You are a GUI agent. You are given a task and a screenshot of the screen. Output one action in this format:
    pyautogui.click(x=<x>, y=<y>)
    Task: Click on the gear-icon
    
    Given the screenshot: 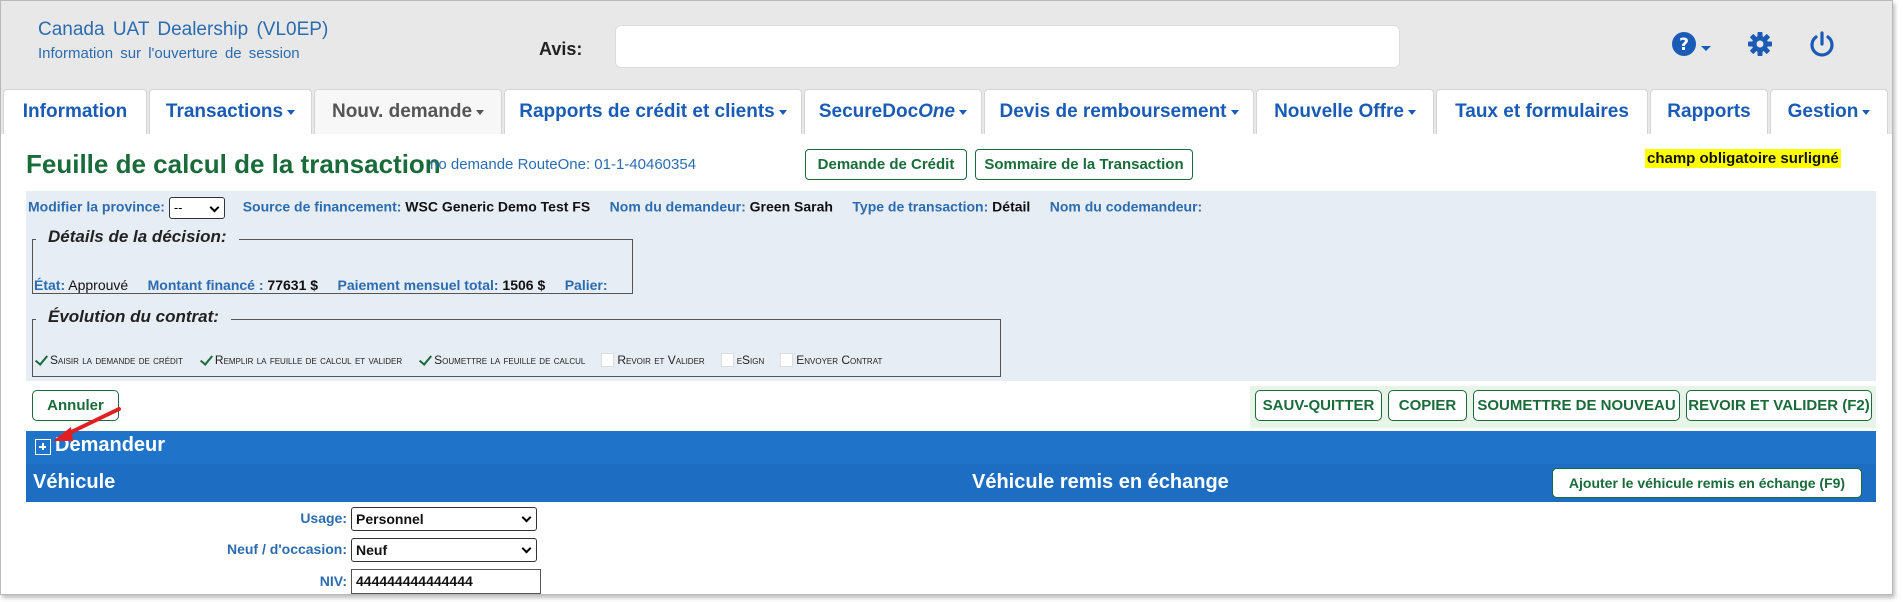 What is the action you would take?
    pyautogui.click(x=1760, y=44)
    